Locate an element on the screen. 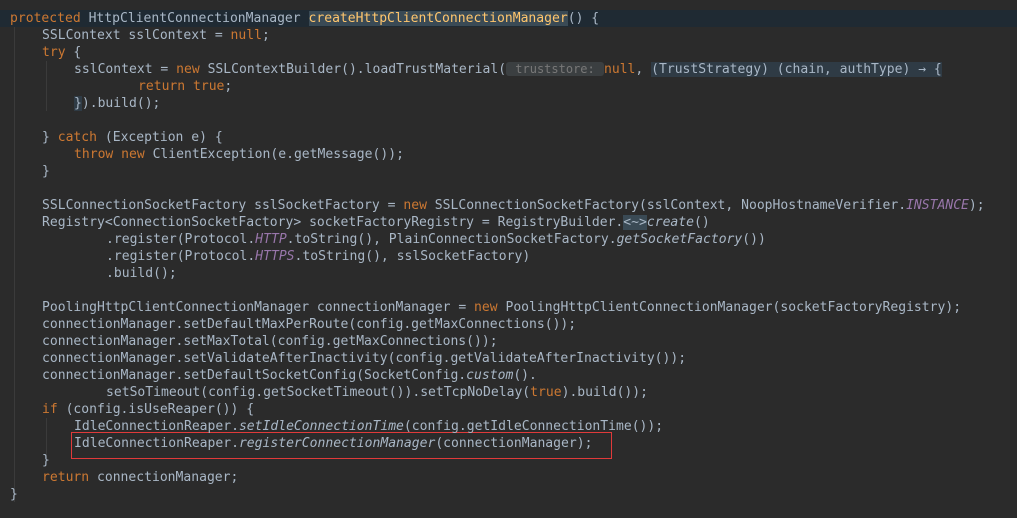 The image size is (1017, 518). code-token: ); is located at coordinates (976, 205).